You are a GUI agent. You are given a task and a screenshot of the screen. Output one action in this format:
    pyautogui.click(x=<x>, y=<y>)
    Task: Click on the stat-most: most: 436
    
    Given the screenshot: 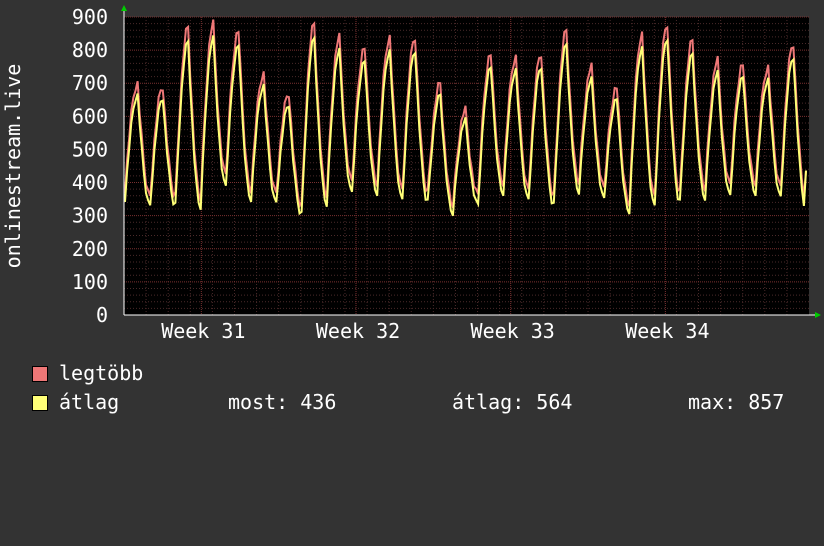 What is the action you would take?
    pyautogui.click(x=282, y=402)
    